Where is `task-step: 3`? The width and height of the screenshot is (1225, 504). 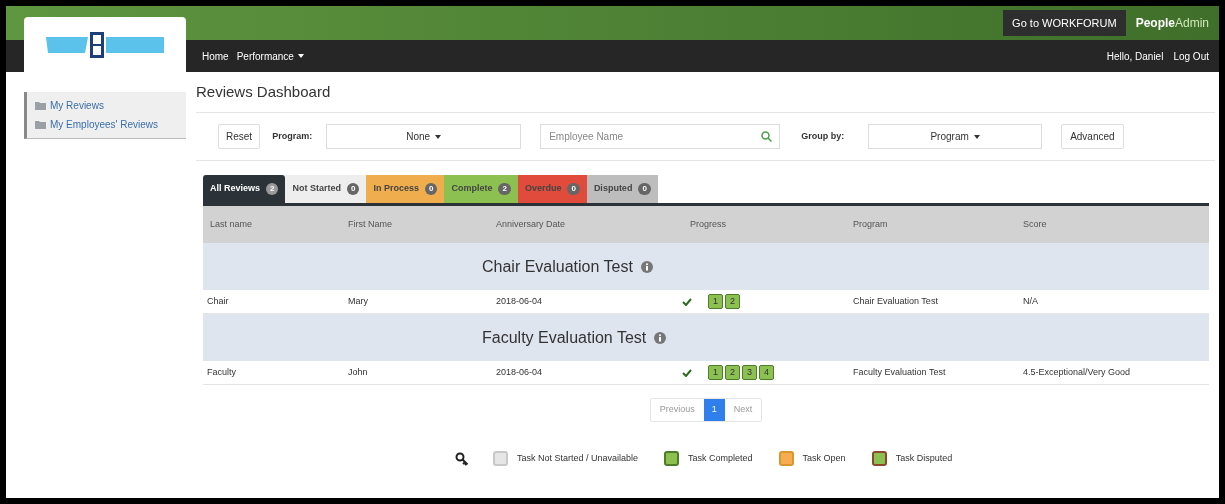 task-step: 3 is located at coordinates (749, 372).